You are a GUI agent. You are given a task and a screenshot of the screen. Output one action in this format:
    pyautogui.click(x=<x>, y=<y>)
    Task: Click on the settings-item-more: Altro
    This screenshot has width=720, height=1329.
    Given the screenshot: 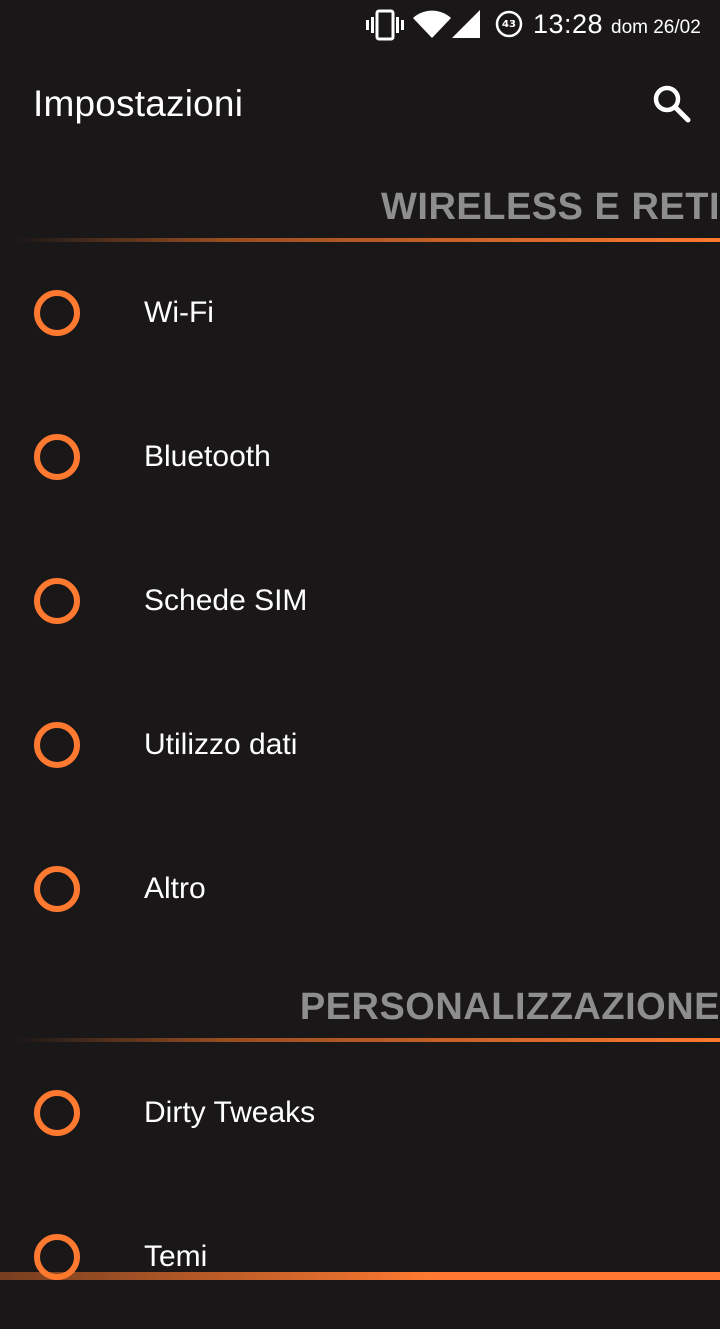 What is the action you would take?
    pyautogui.click(x=360, y=889)
    